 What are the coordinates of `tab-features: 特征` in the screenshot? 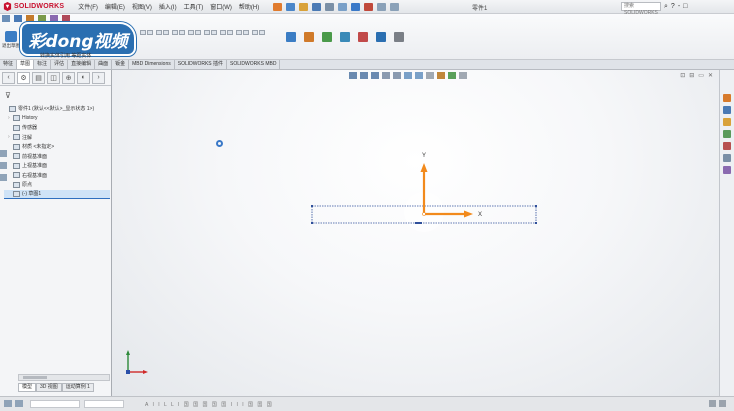 It's located at (9, 64).